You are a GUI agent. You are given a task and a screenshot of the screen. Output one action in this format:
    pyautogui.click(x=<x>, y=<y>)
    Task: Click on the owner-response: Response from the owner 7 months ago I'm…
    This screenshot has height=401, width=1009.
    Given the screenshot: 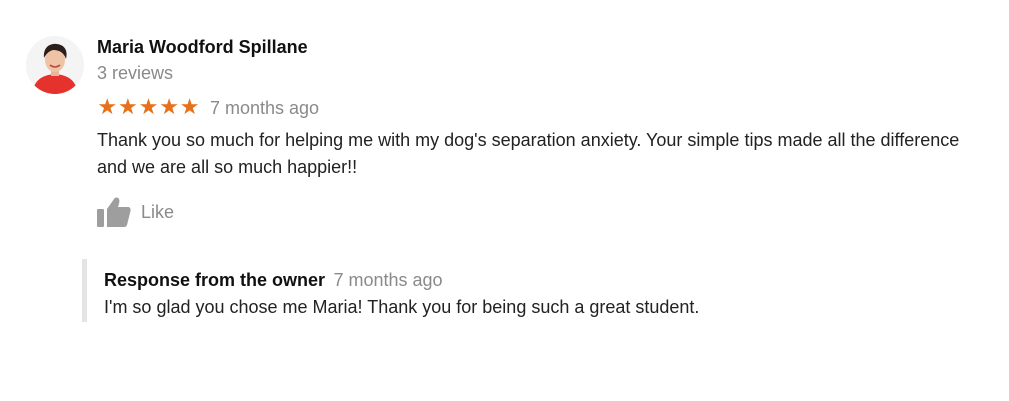 What is the action you would take?
    pyautogui.click(x=524, y=290)
    